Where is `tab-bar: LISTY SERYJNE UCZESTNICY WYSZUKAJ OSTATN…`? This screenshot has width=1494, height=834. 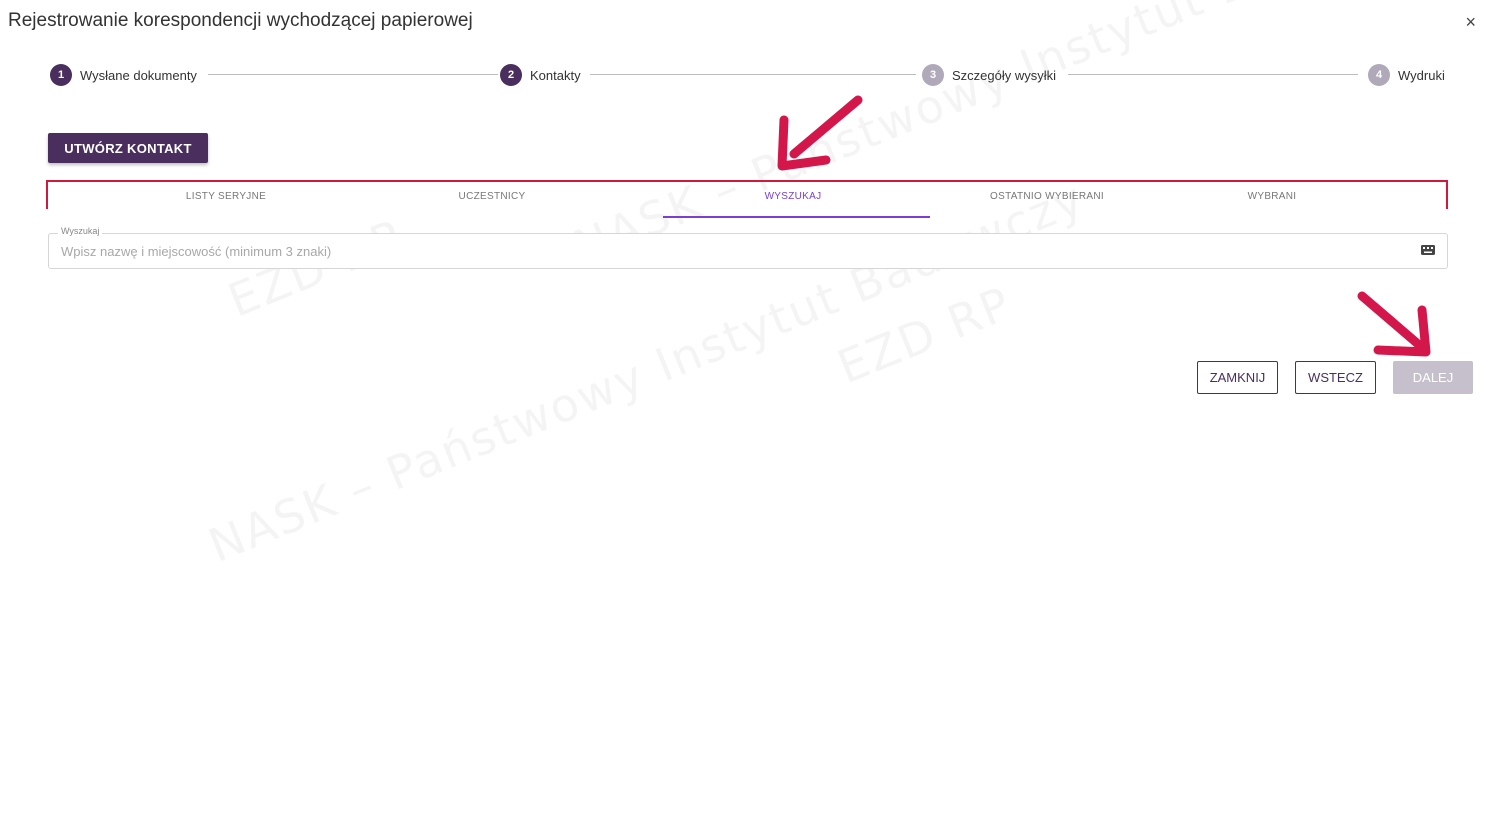
tab-bar: LISTY SERYJNE UCZESTNICY WYSZUKAJ OSTATN… is located at coordinates (747, 199).